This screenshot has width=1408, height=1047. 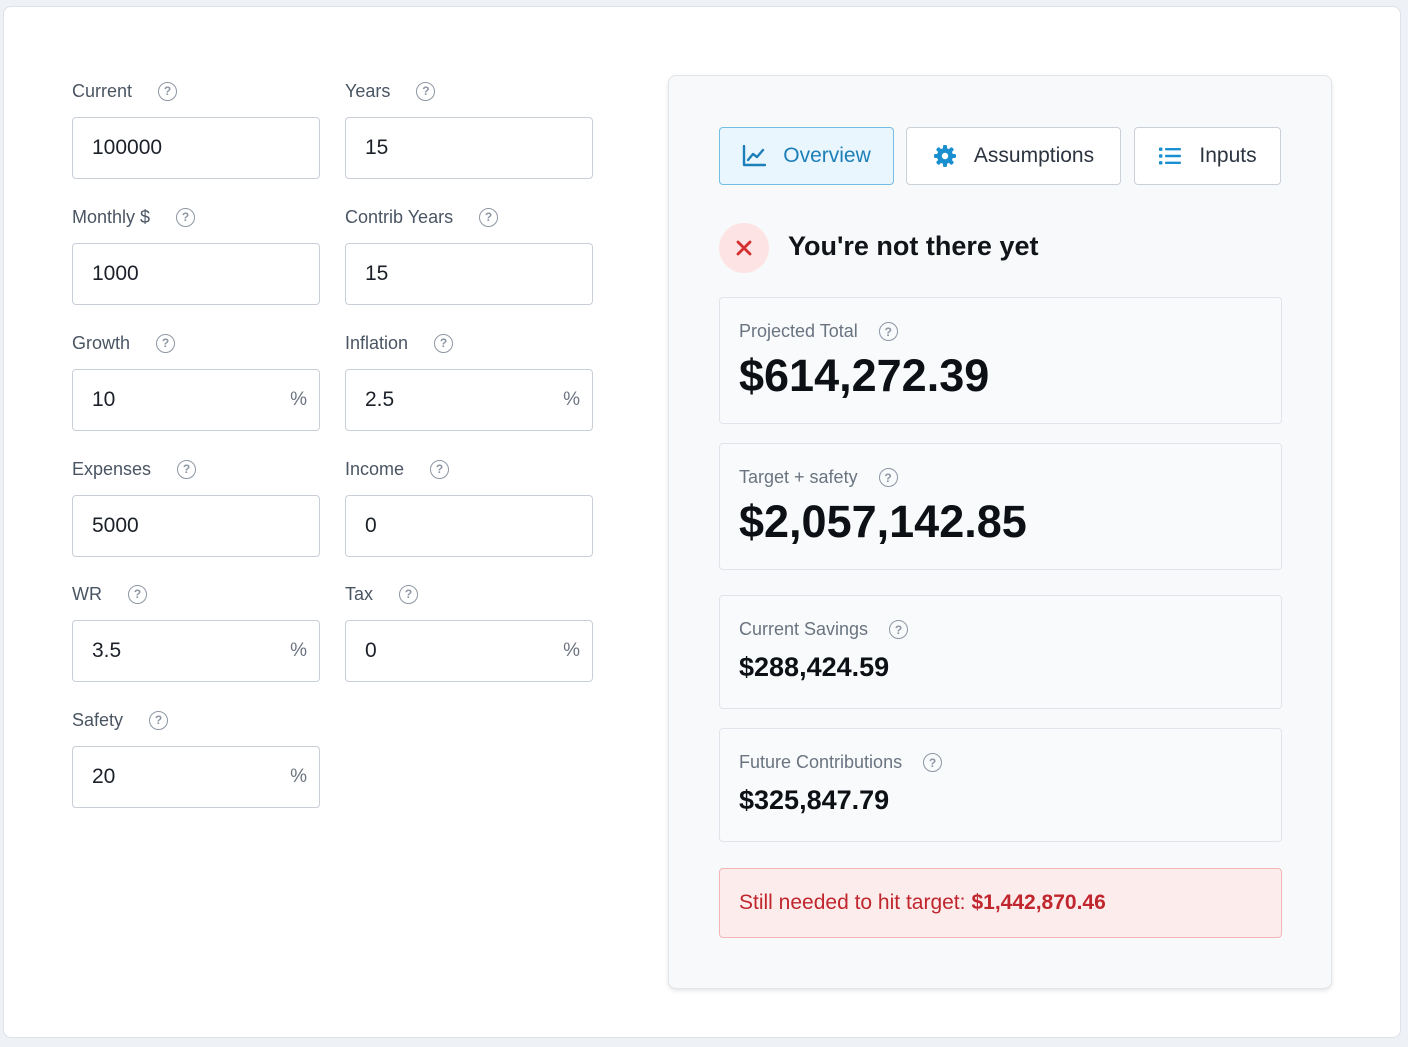 I want to click on tax-input, so click(x=469, y=651).